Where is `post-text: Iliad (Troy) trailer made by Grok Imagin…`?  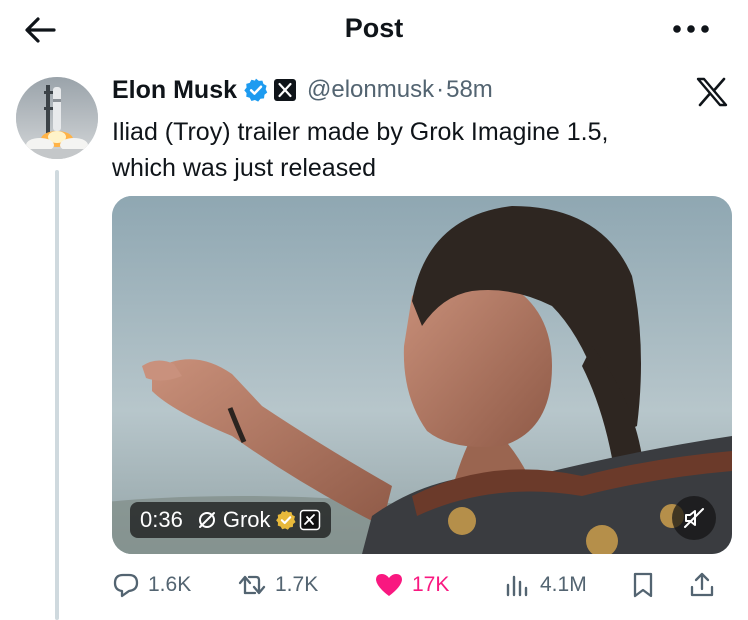
post-text: Iliad (Troy) trailer made by Grok Imagin… is located at coordinates (417, 150).